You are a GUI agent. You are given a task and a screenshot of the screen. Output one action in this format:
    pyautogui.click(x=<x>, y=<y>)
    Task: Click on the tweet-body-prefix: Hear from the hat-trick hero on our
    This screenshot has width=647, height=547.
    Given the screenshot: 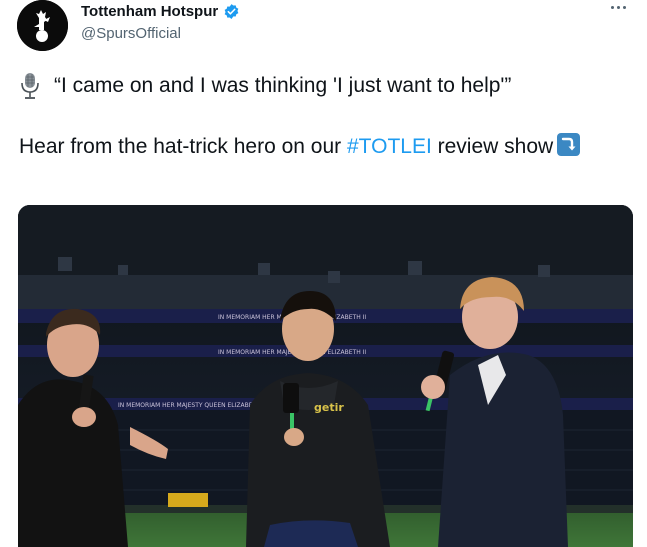 What is the action you would take?
    pyautogui.click(x=183, y=146)
    